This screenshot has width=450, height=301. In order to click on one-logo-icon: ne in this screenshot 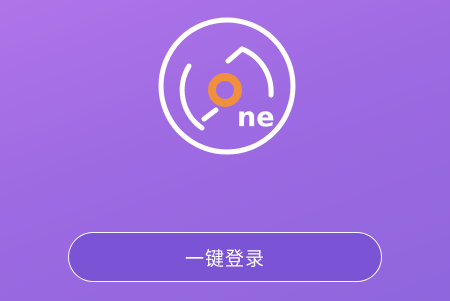, I will do `click(227, 86)`.